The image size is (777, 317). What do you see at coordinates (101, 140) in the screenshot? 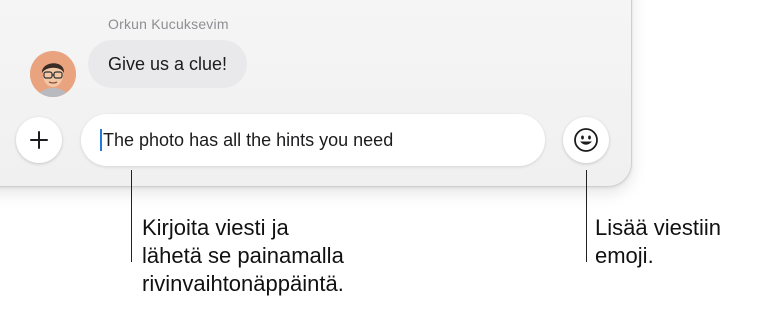
I see `text-caret` at bounding box center [101, 140].